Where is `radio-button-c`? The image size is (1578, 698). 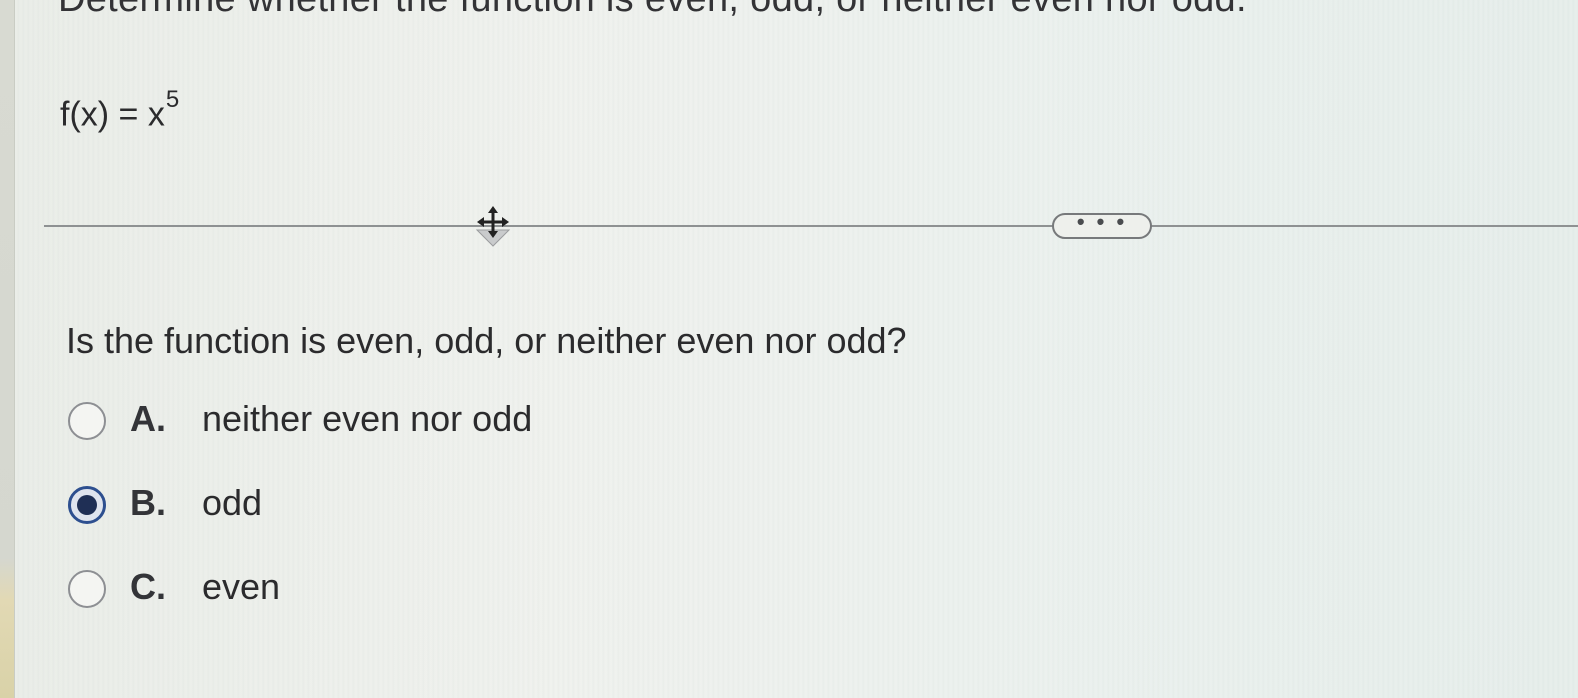
radio-button-c is located at coordinates (87, 589).